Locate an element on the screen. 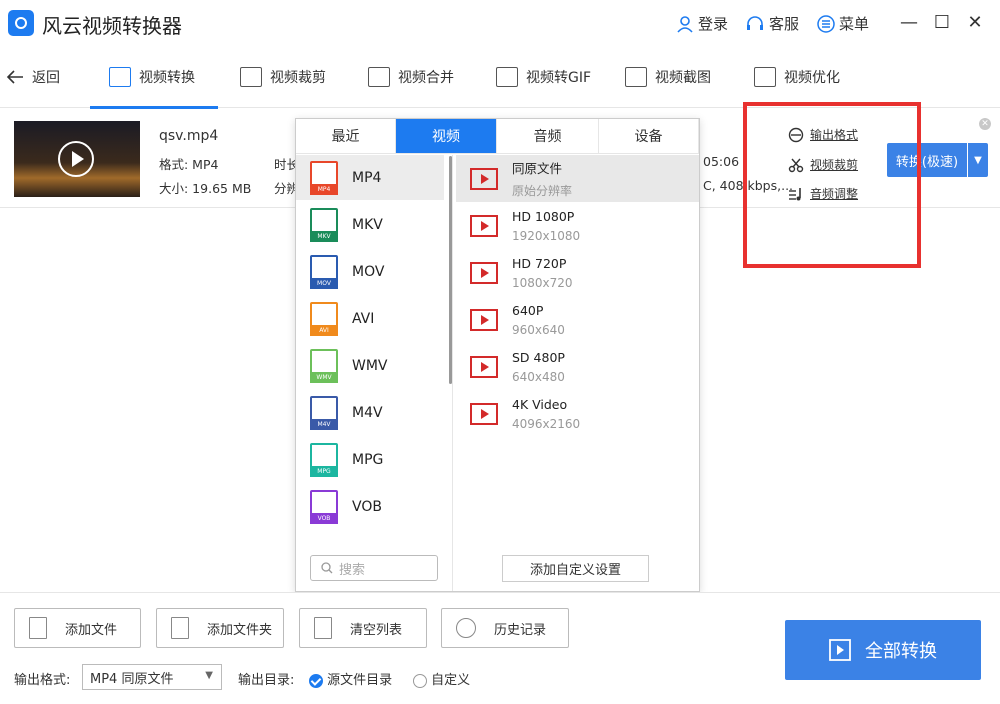 This screenshot has height=704, width=1000. active-tab-underline is located at coordinates (154, 107).